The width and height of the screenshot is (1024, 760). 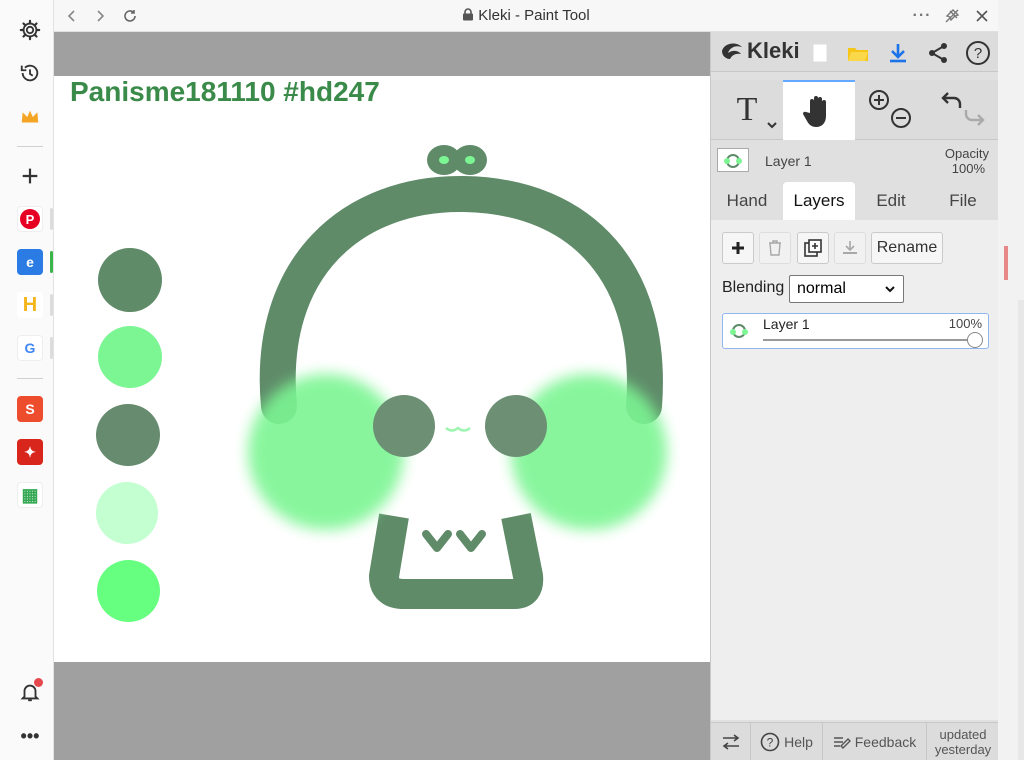 What do you see at coordinates (963, 734) in the screenshot?
I see `updated-line1: updated` at bounding box center [963, 734].